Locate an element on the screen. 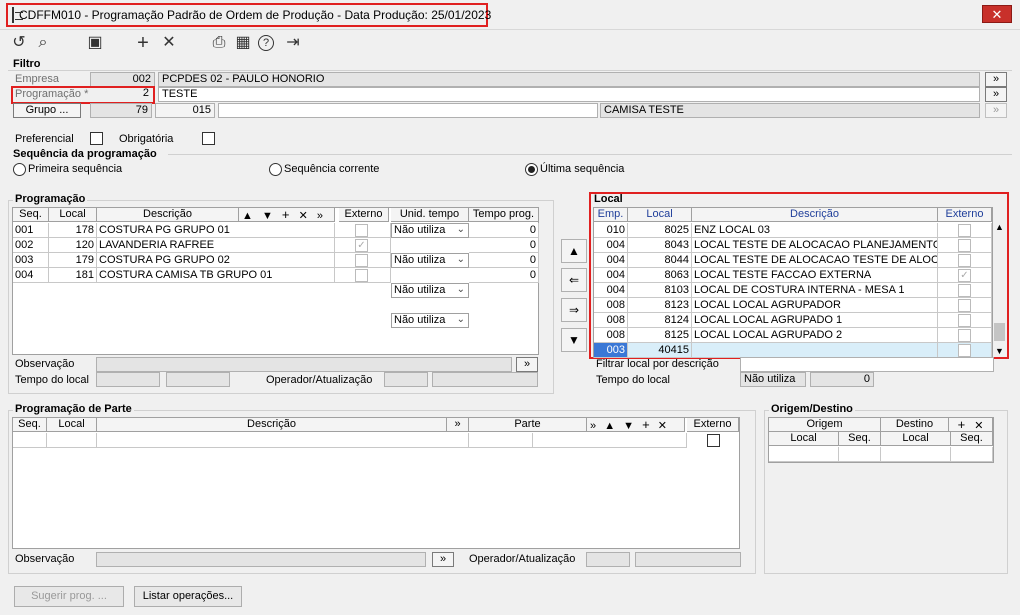 The height and width of the screenshot is (615, 1020). help-icon: ? is located at coordinates (266, 43).